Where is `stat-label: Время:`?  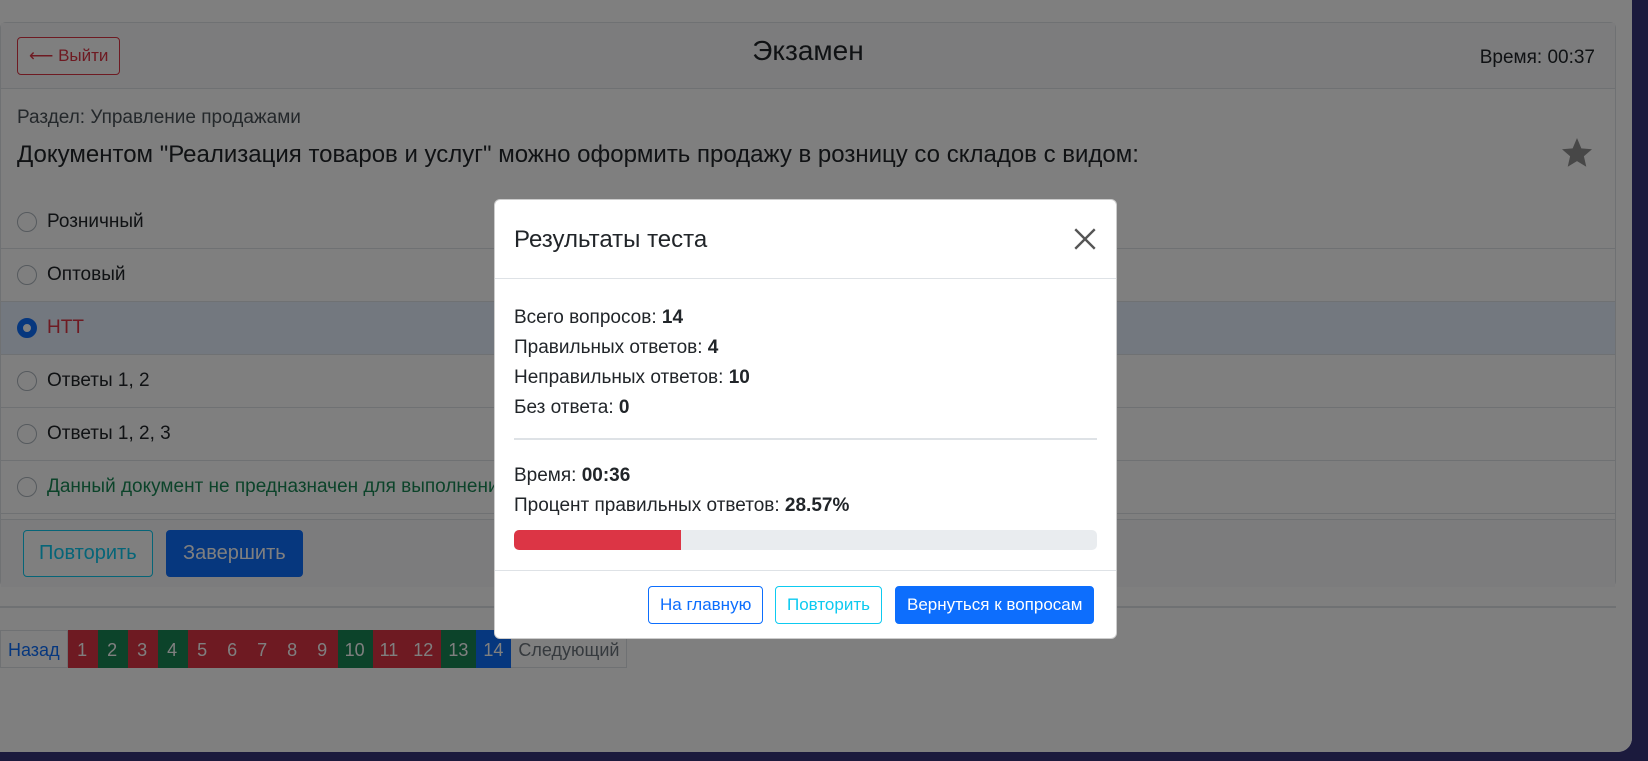
stat-label: Время: is located at coordinates (545, 475).